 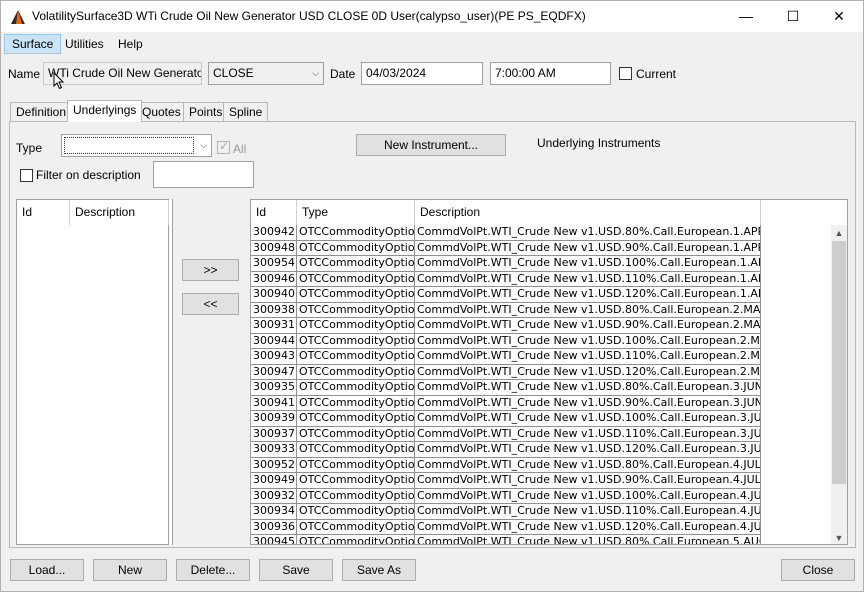 What do you see at coordinates (422, 73) in the screenshot?
I see `date-field: 04/03/2024` at bounding box center [422, 73].